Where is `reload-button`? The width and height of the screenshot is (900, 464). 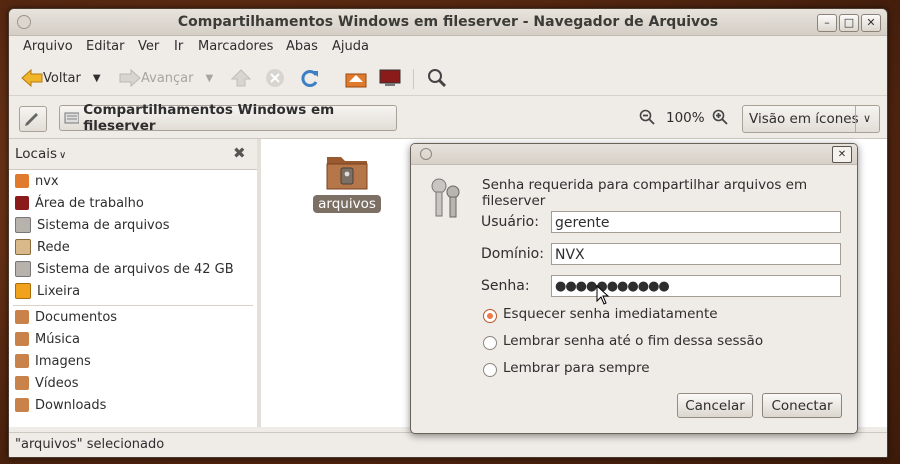 reload-button is located at coordinates (310, 78).